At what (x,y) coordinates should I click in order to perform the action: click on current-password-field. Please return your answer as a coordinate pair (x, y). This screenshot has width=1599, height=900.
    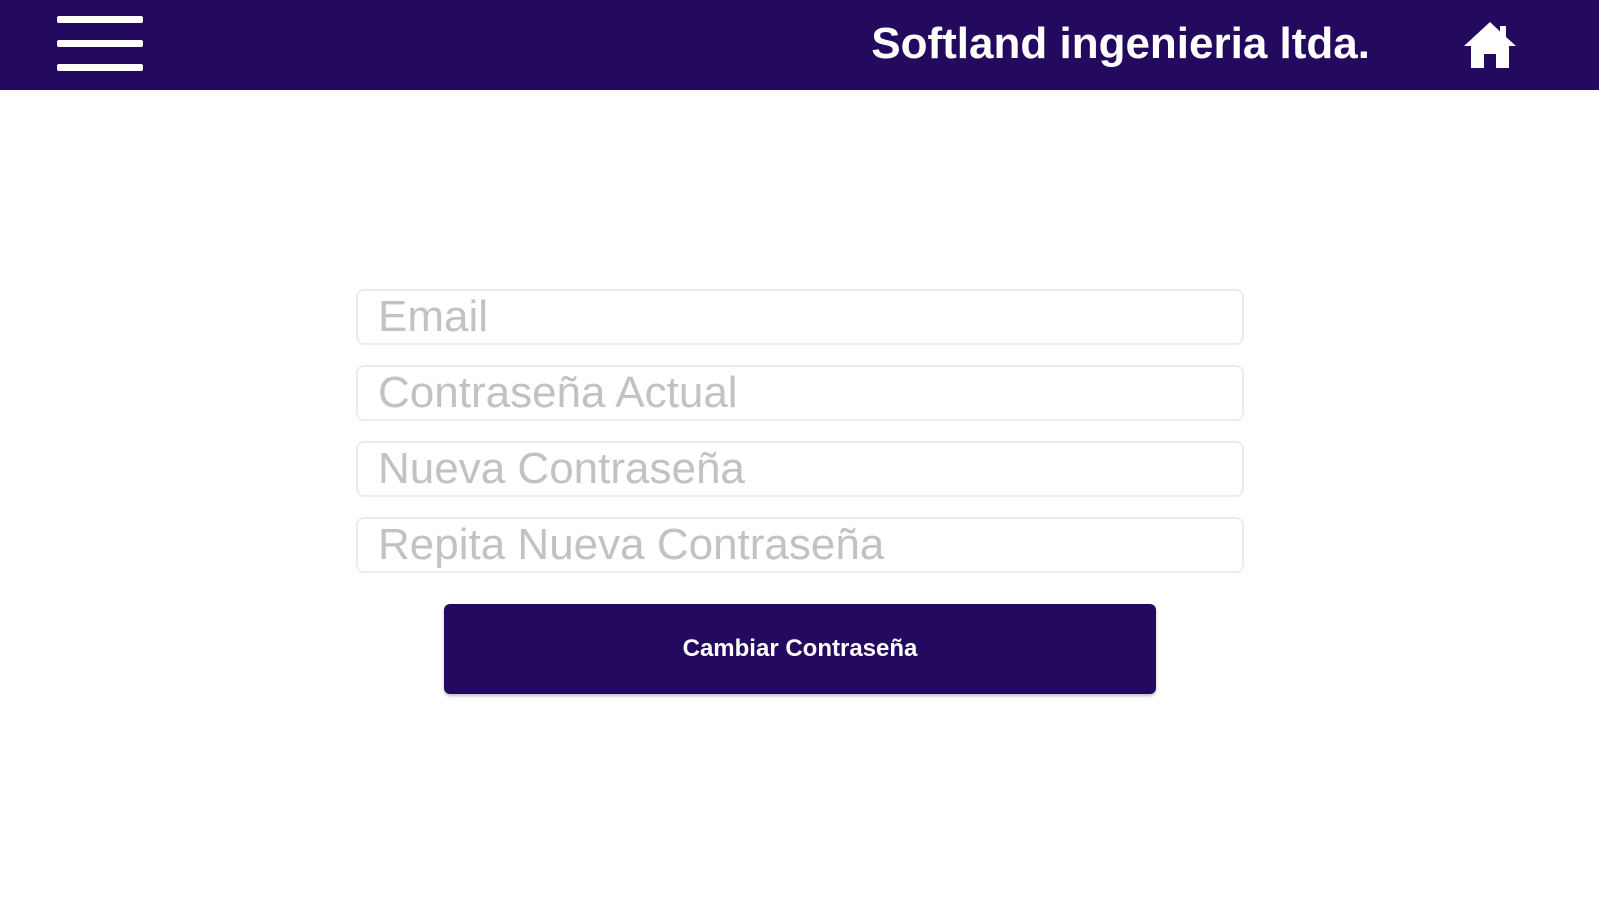
    Looking at the image, I should click on (800, 393).